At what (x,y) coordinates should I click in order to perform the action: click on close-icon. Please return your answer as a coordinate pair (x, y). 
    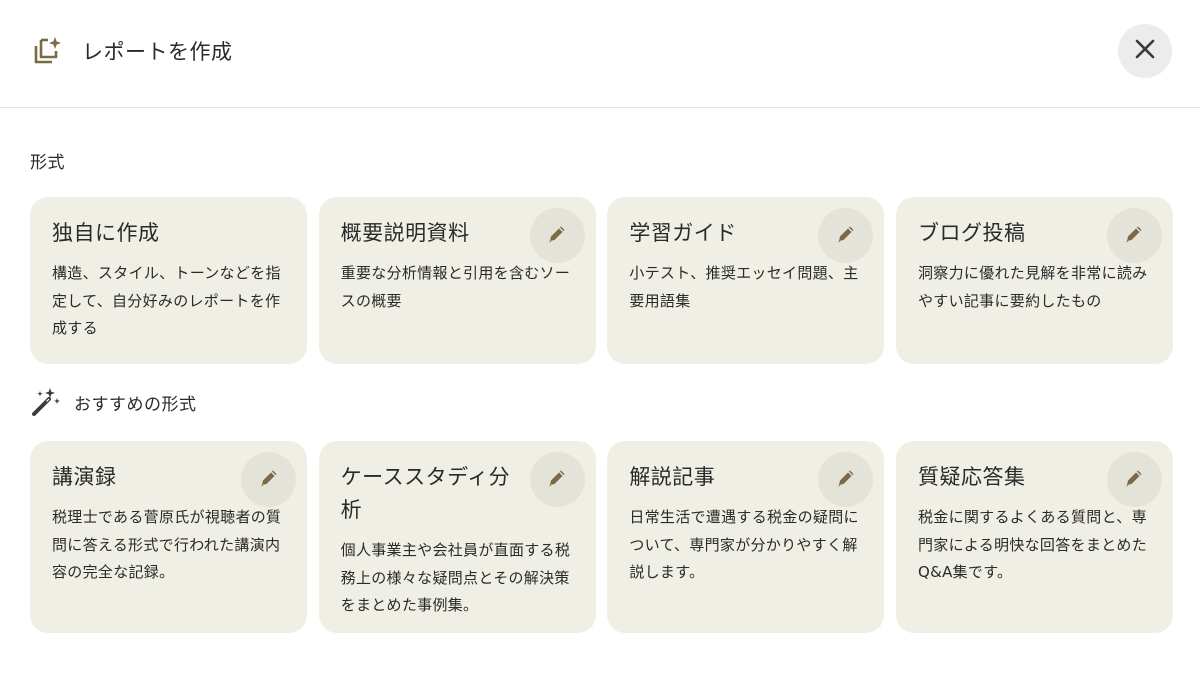
    Looking at the image, I should click on (1145, 51).